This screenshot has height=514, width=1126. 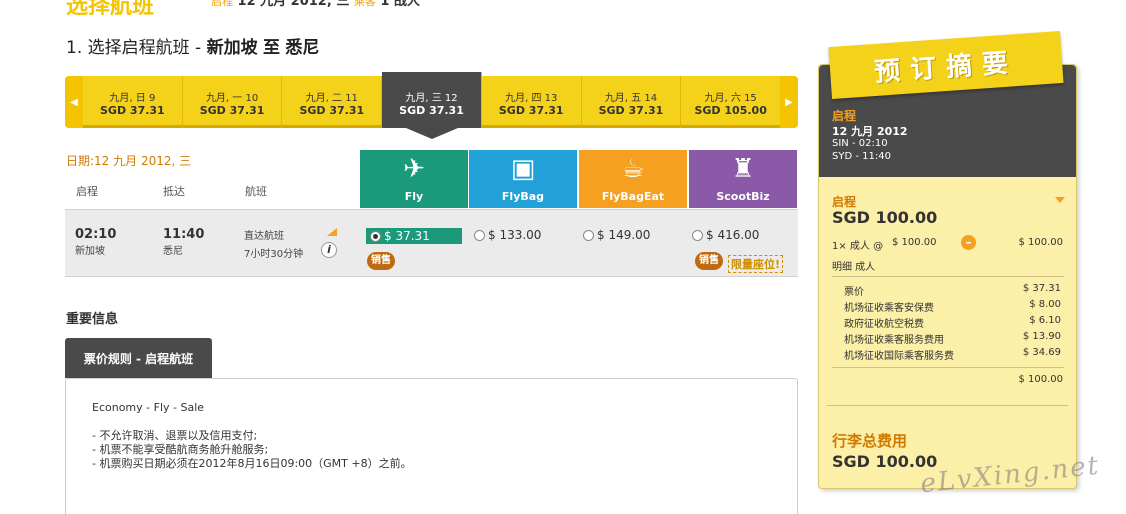 What do you see at coordinates (364, 4) in the screenshot?
I see `passengers-label: 乘客` at bounding box center [364, 4].